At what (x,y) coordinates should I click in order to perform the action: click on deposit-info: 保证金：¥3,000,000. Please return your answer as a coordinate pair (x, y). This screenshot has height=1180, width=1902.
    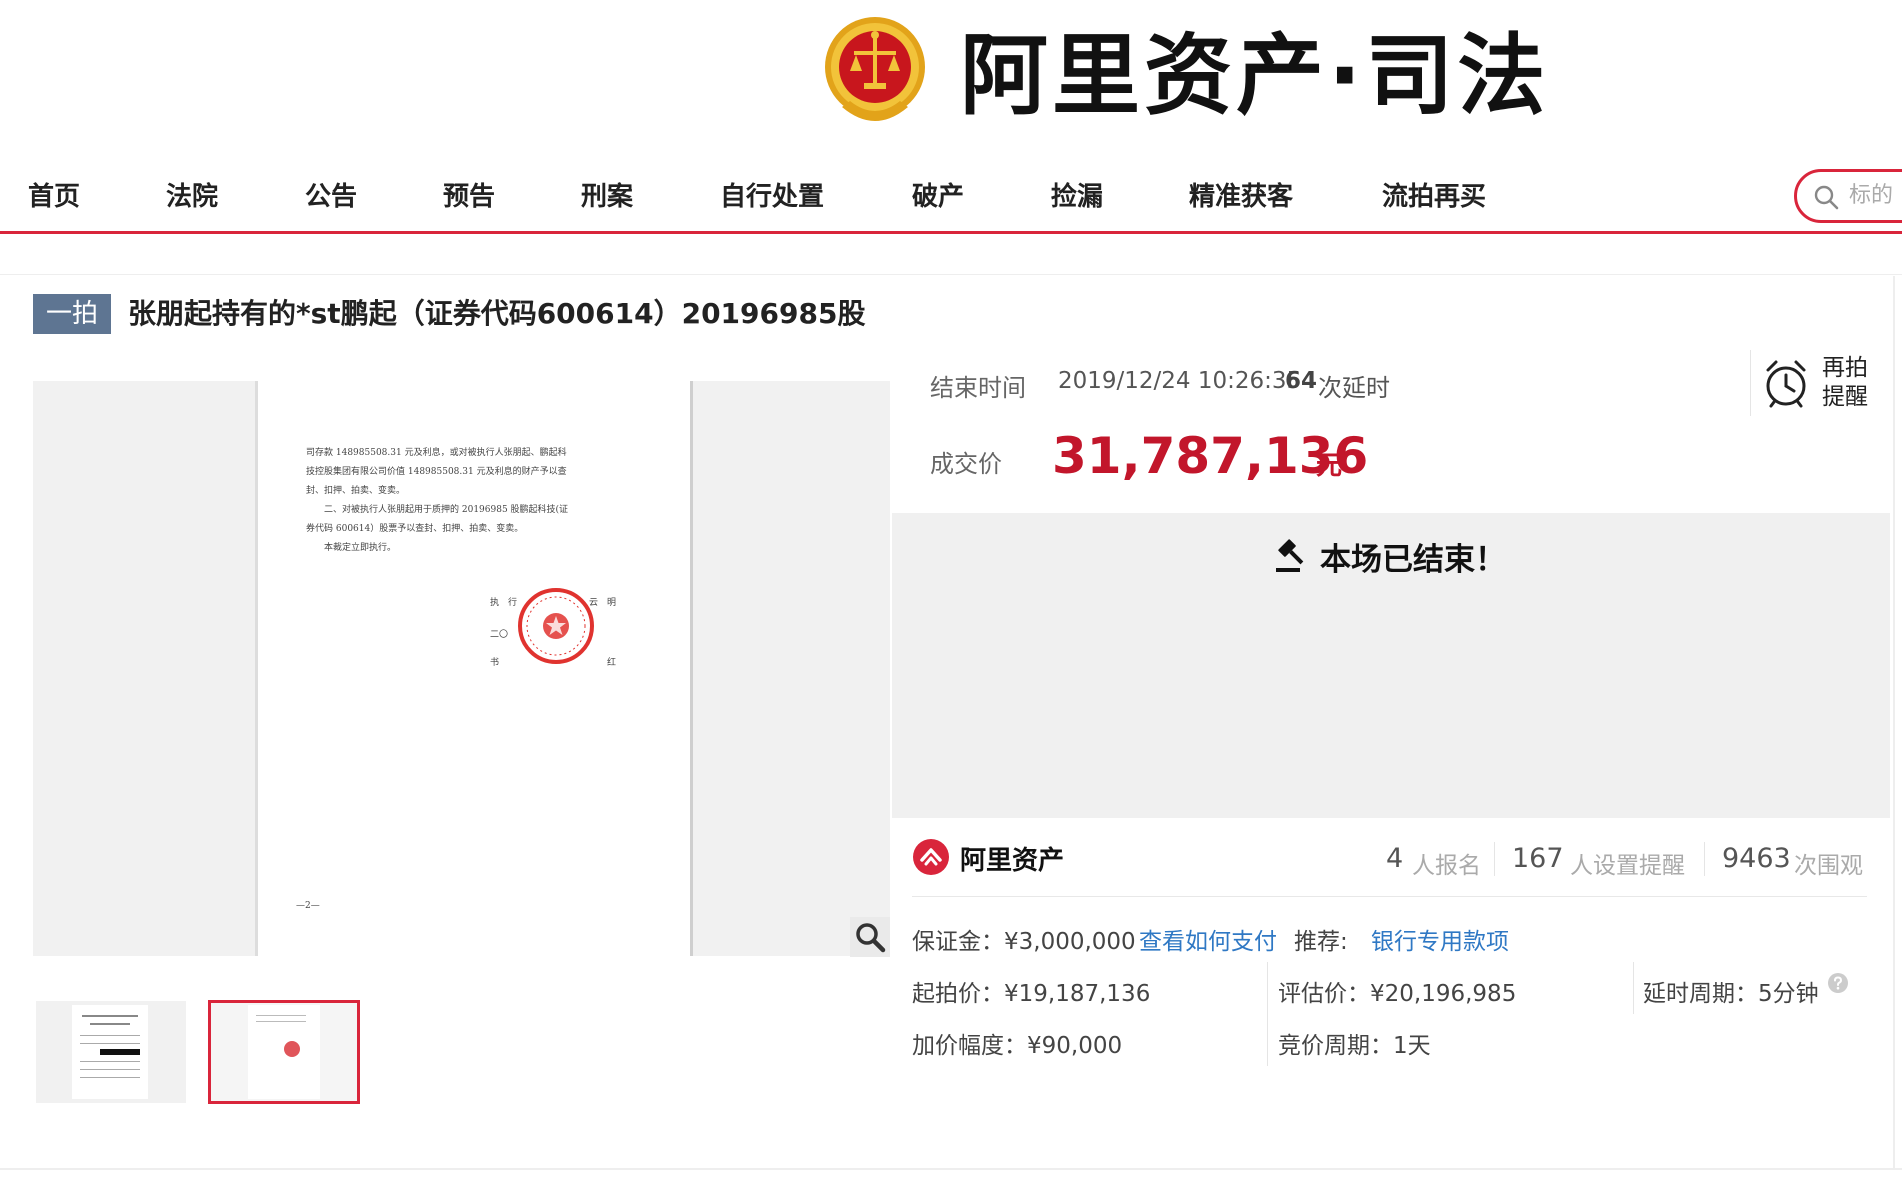
    Looking at the image, I should click on (1024, 942).